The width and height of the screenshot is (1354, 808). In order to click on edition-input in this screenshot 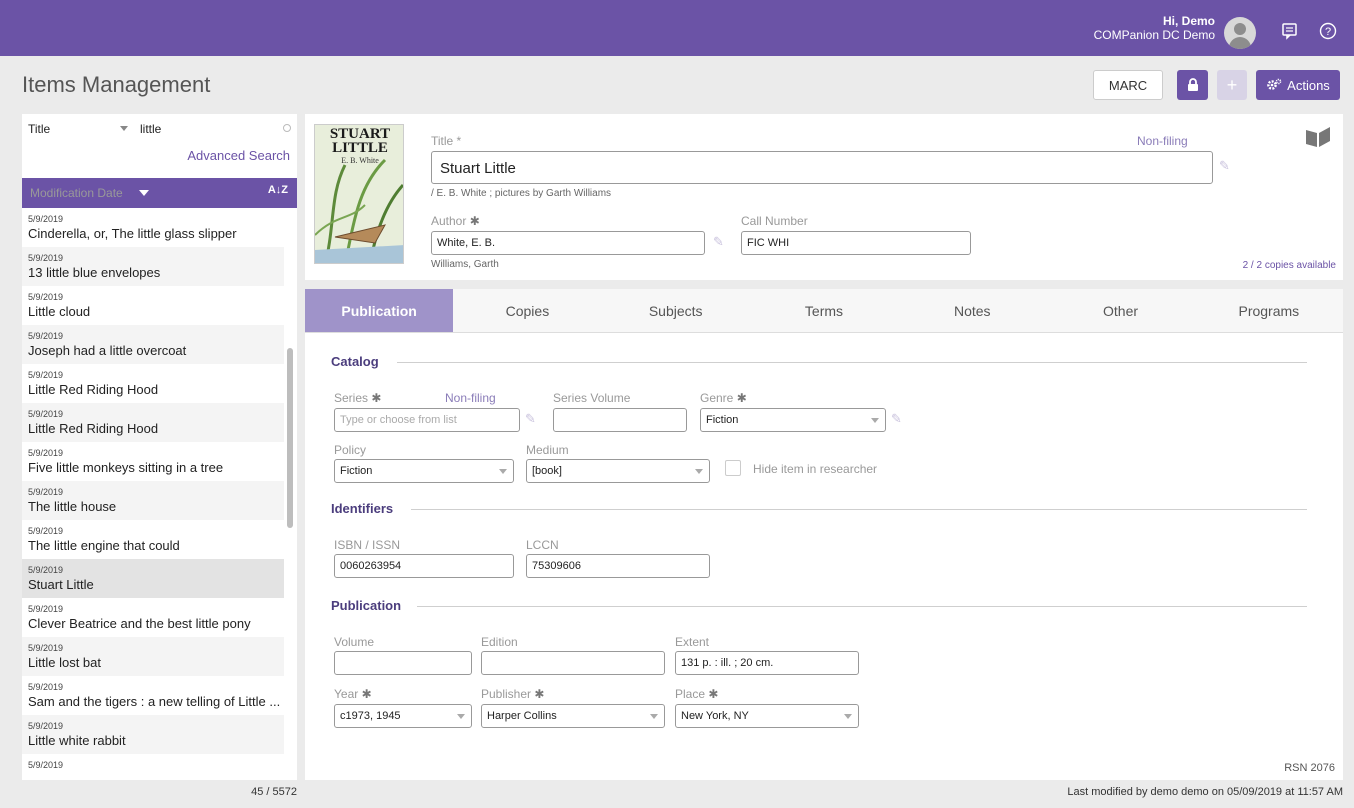, I will do `click(573, 663)`.